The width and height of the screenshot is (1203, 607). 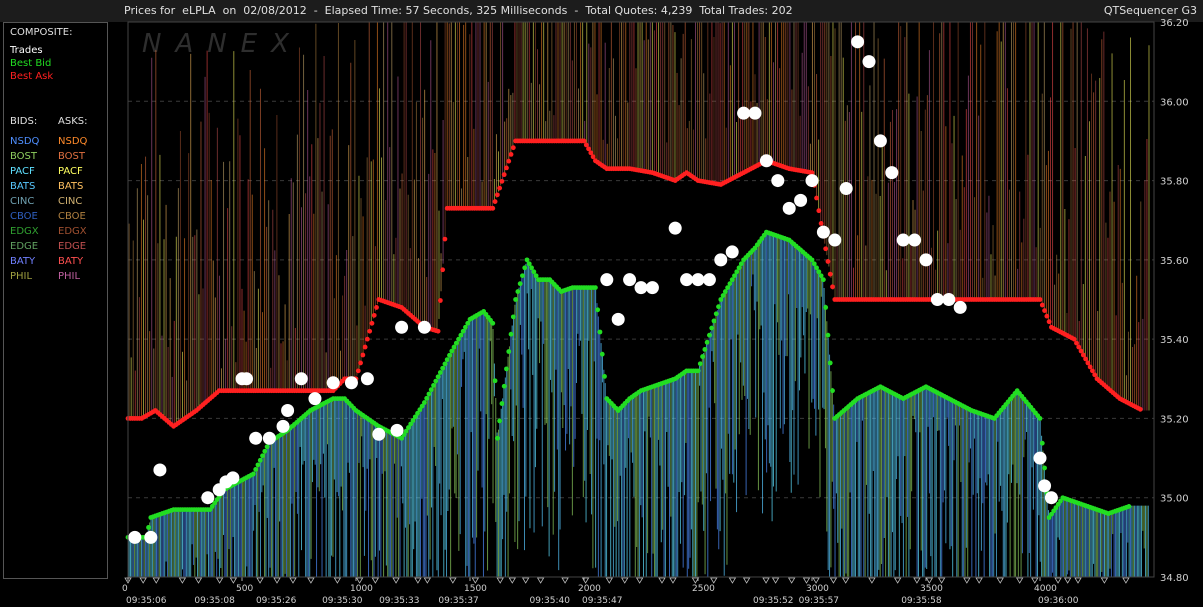 I want to click on y-tick-label: 35.60, so click(x=1174, y=261).